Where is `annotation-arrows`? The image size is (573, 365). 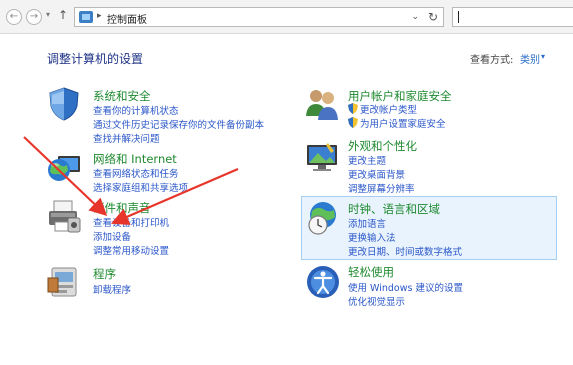 annotation-arrows is located at coordinates (131, 180).